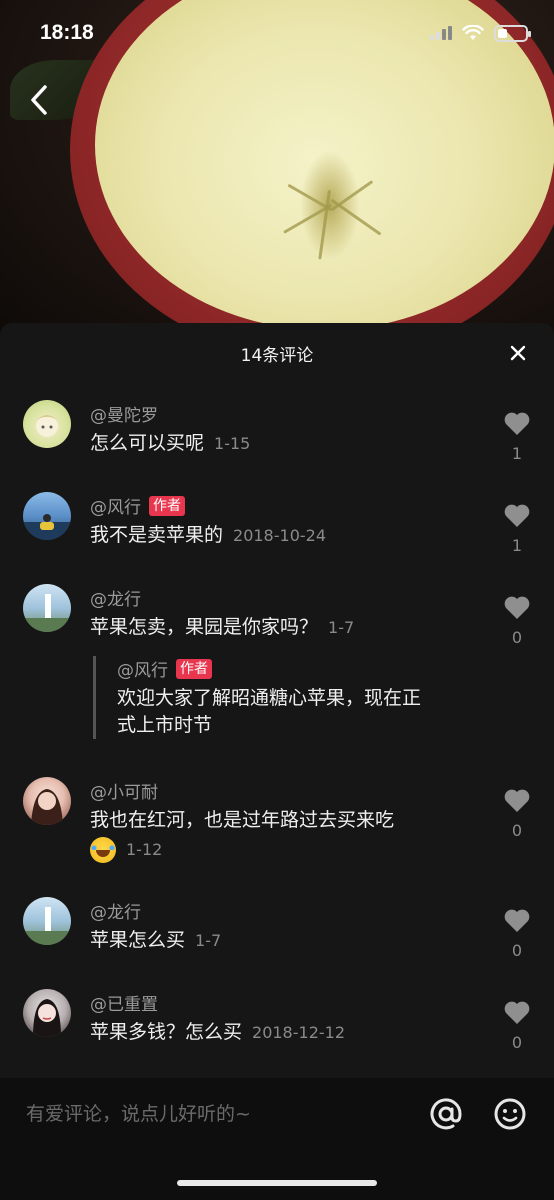  I want to click on comment-item: @已重置 苹果多钱？怎么买 2018-12-12 0, so click(277, 1029).